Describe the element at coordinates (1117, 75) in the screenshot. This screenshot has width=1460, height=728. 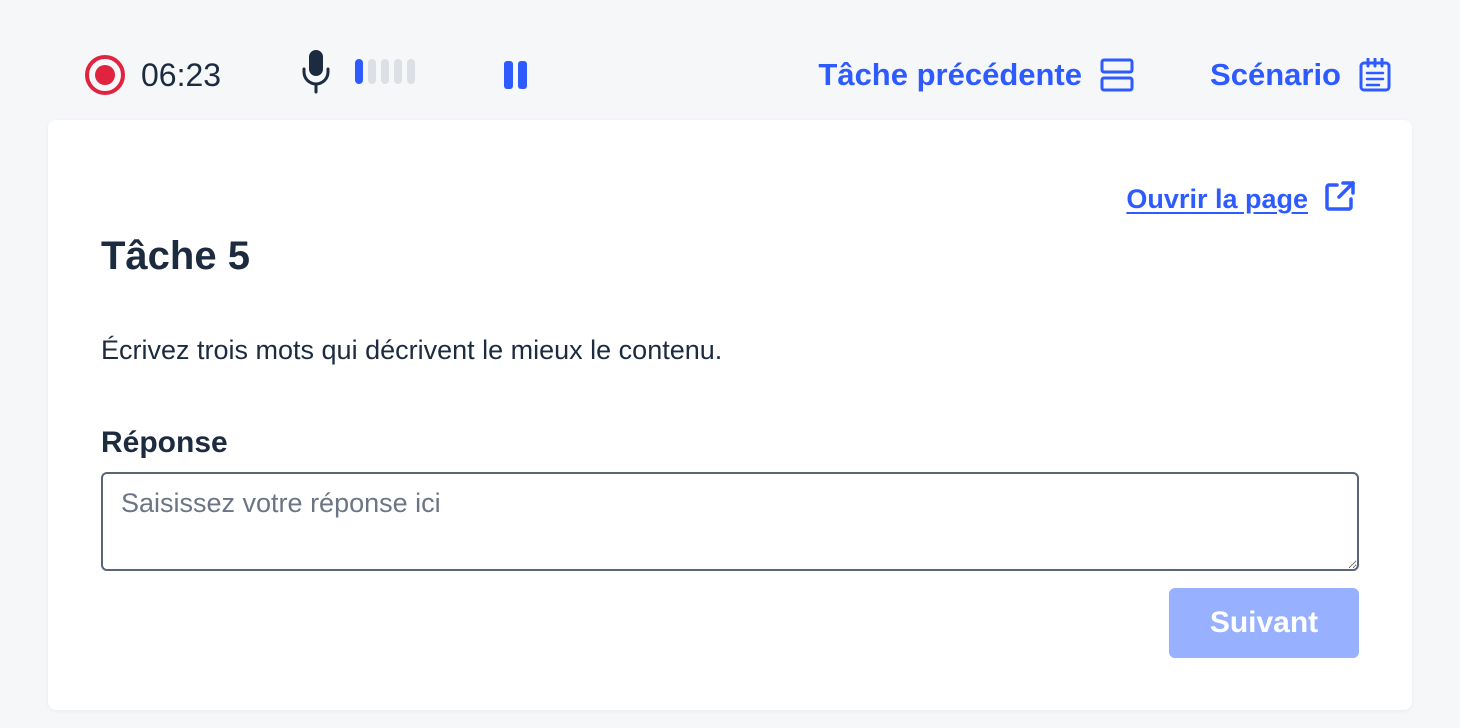
I see `split-panels-icon` at that location.